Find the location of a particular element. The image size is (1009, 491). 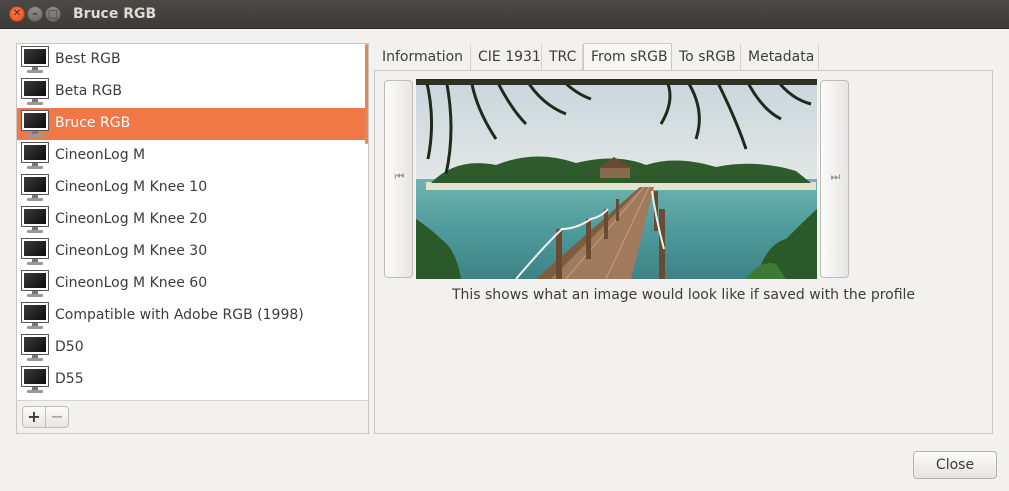

profile-list-item: CineonLog M Knee 30 is located at coordinates (191, 252).